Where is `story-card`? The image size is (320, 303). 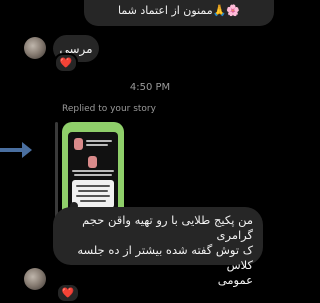
story-card is located at coordinates (93, 194).